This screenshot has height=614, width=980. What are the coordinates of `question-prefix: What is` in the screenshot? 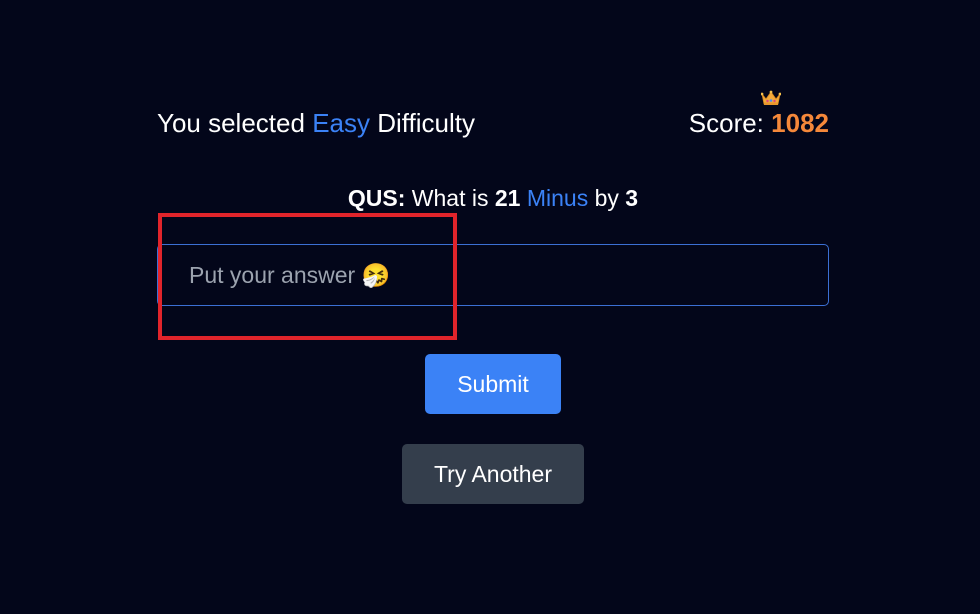 It's located at (450, 198).